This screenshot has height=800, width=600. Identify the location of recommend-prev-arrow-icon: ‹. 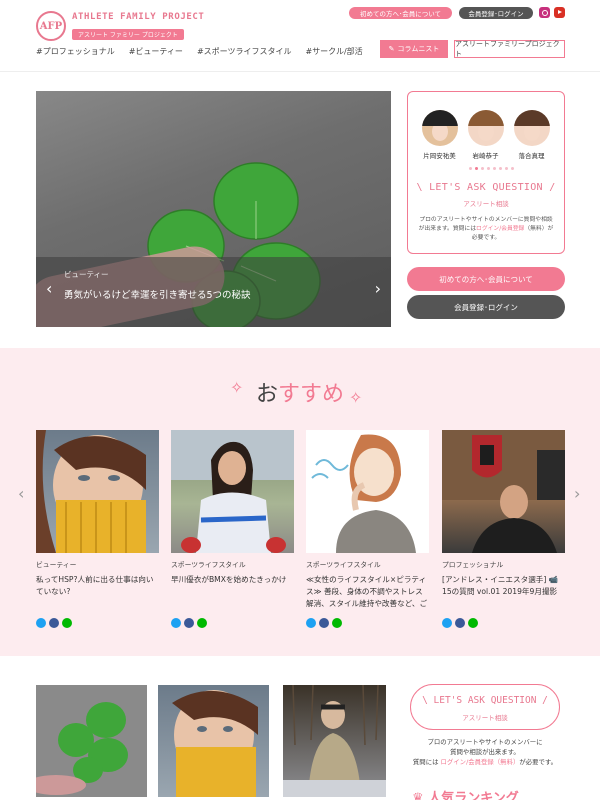
(21, 494).